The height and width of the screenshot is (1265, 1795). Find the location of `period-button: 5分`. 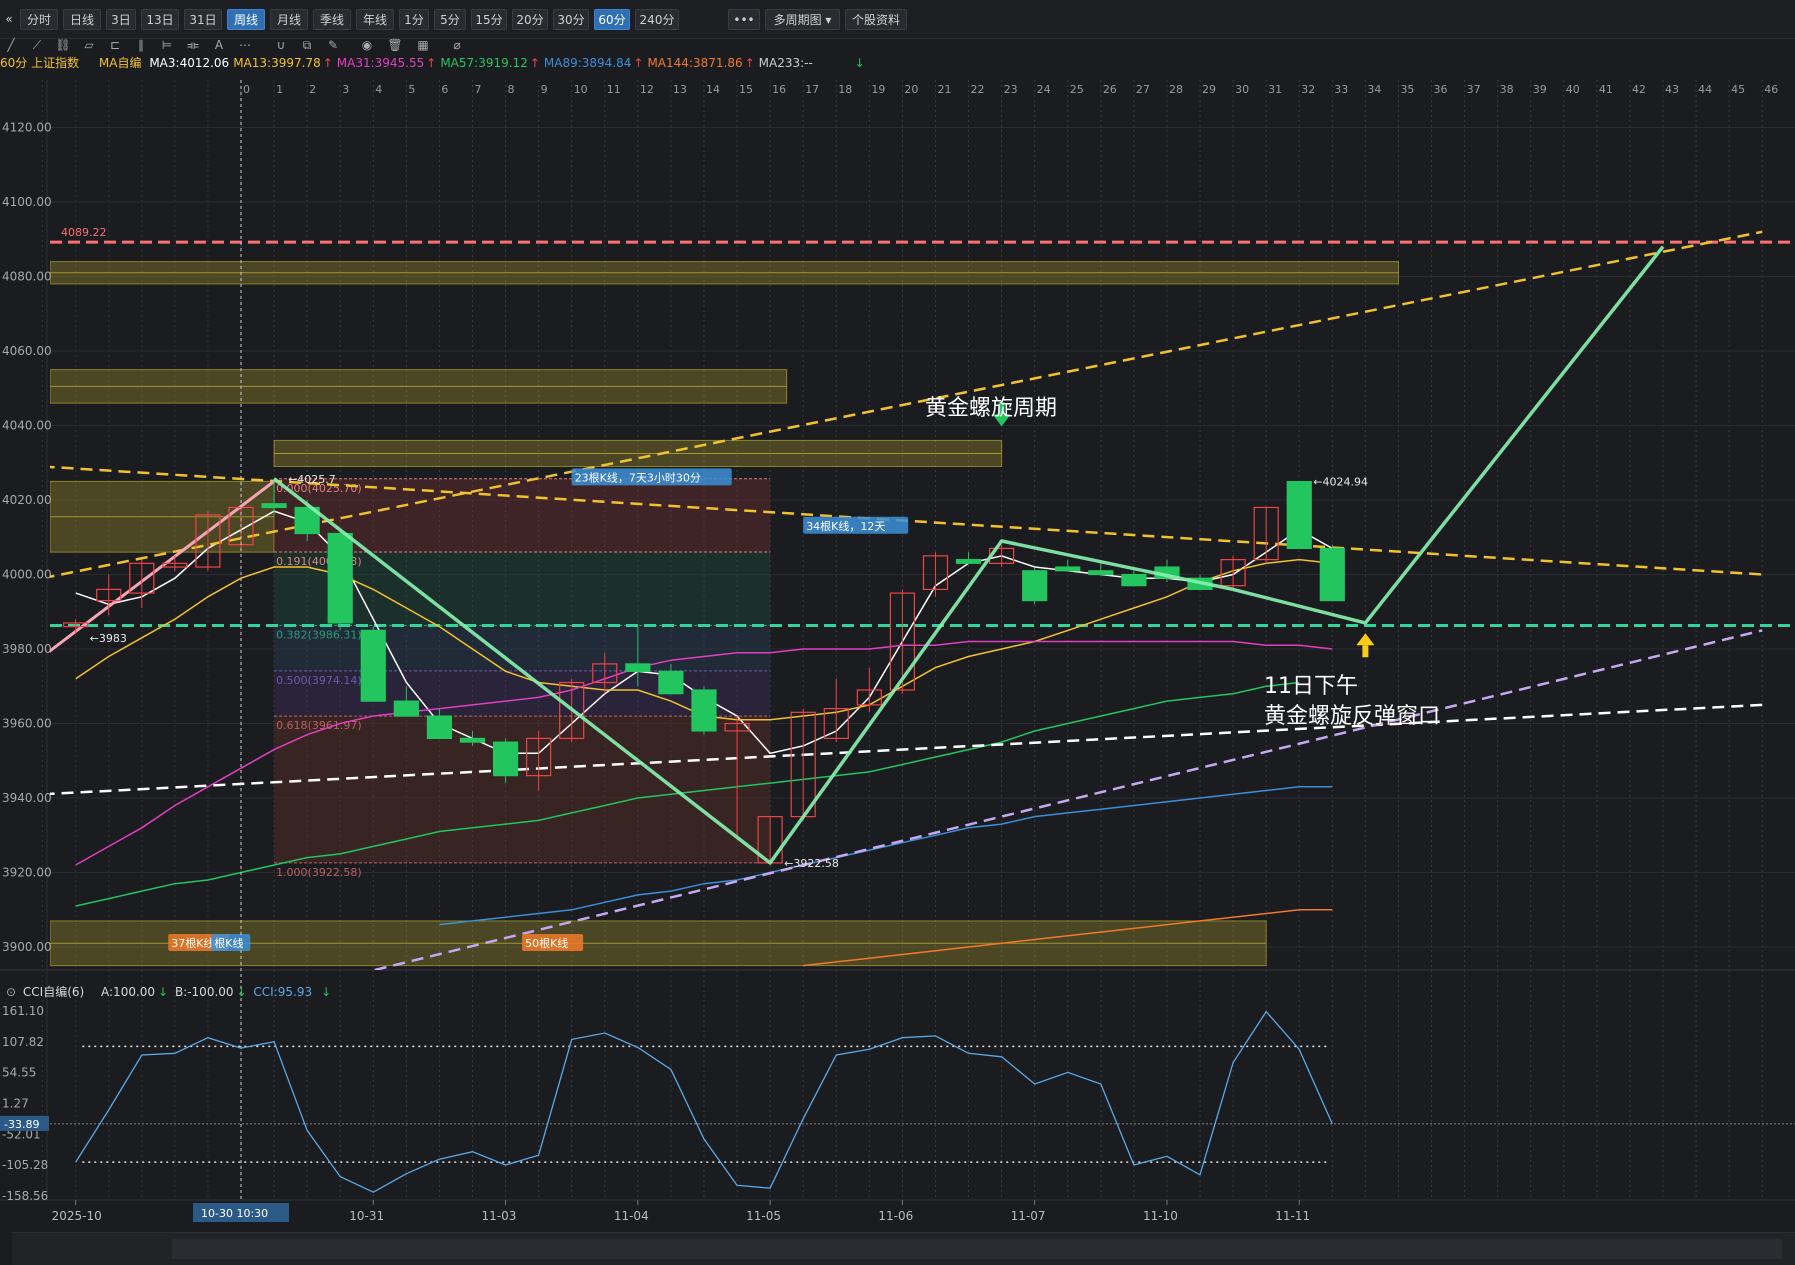

period-button: 5分 is located at coordinates (450, 19).